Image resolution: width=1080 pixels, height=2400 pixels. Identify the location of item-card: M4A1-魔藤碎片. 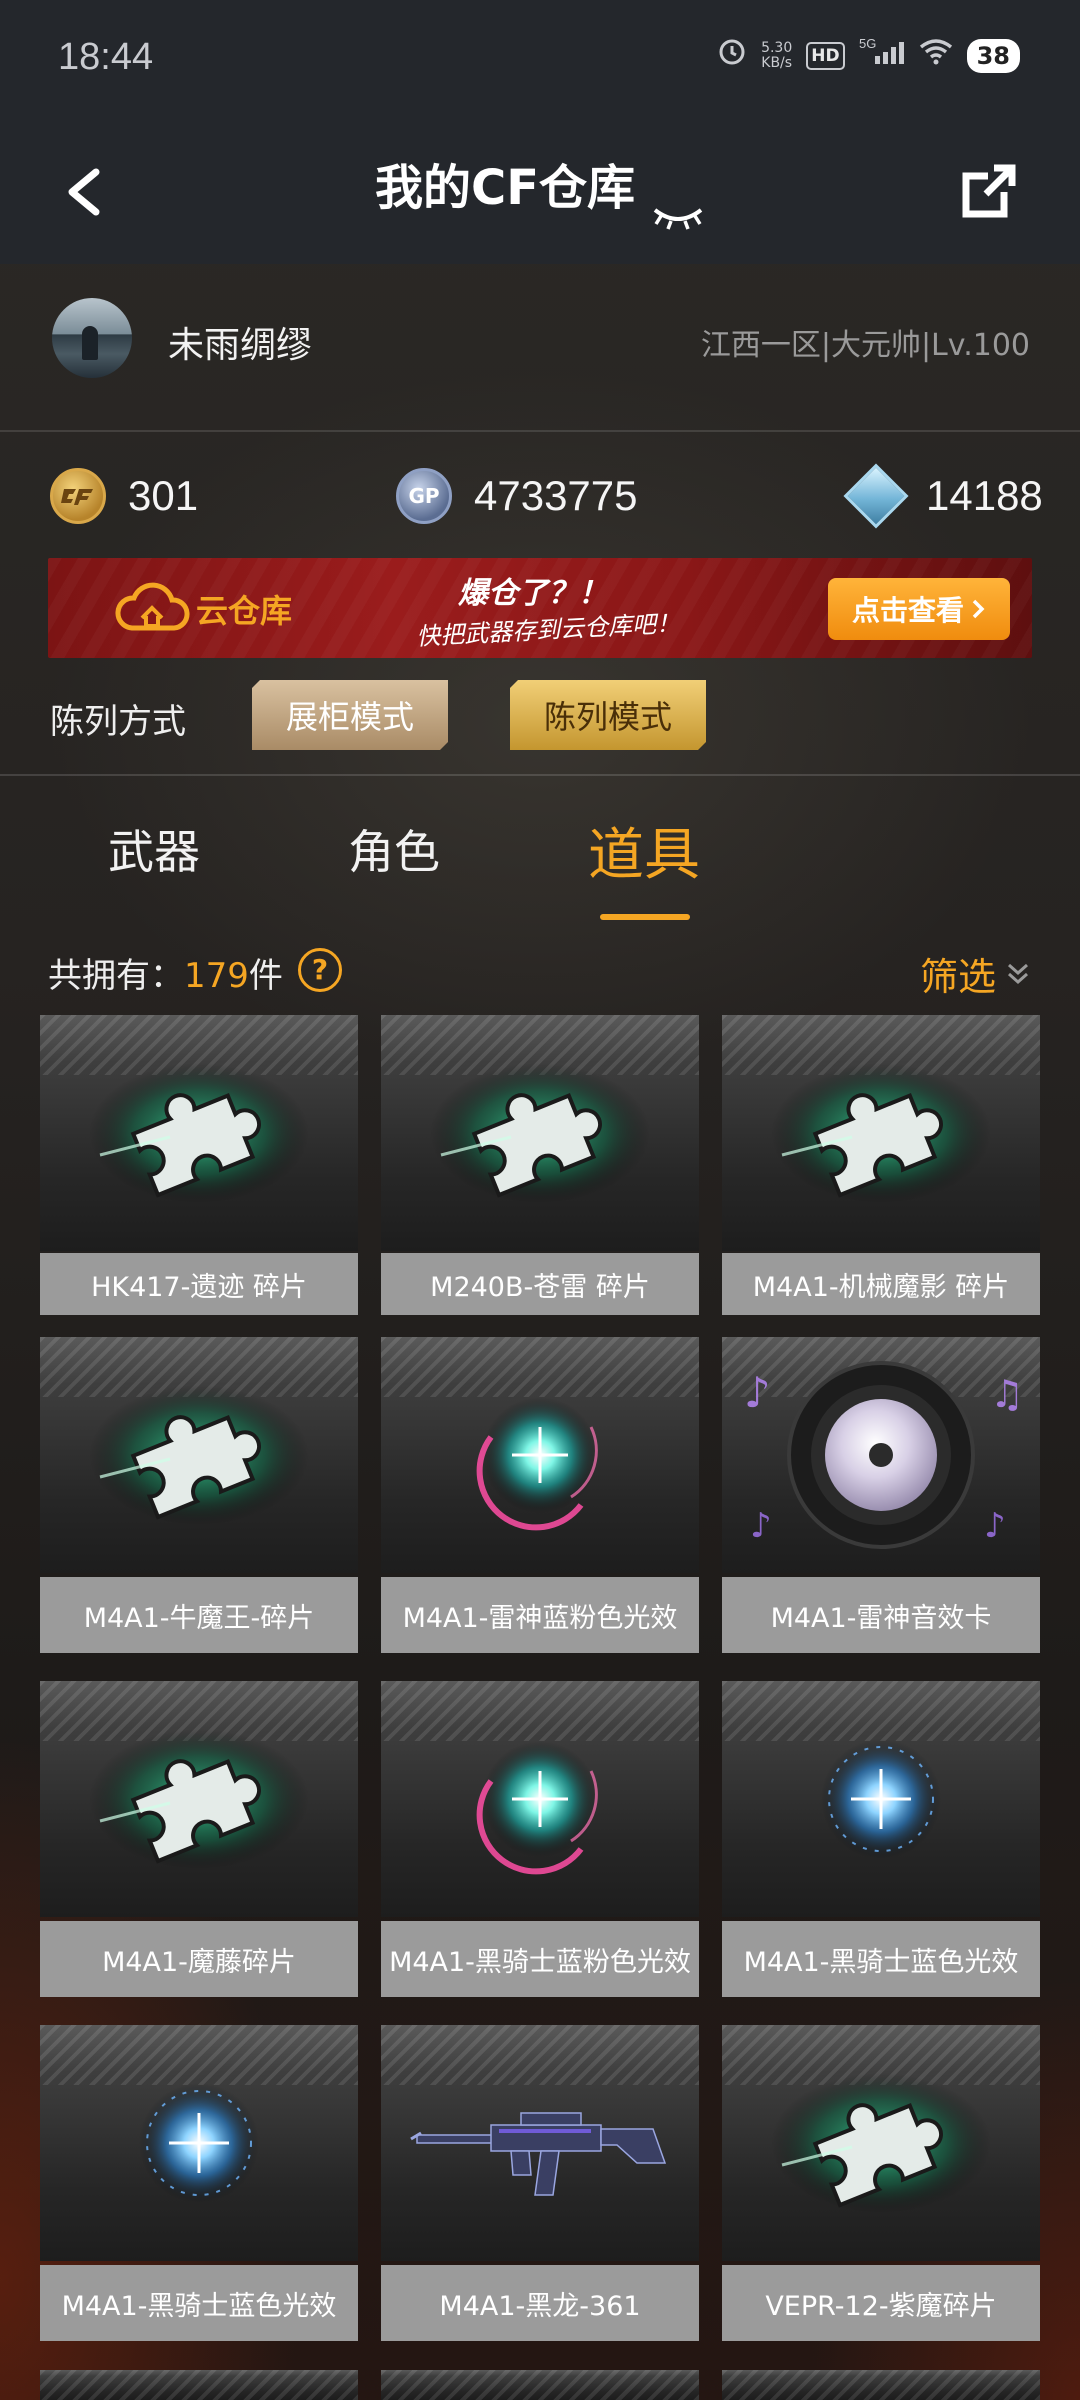
(199, 1839).